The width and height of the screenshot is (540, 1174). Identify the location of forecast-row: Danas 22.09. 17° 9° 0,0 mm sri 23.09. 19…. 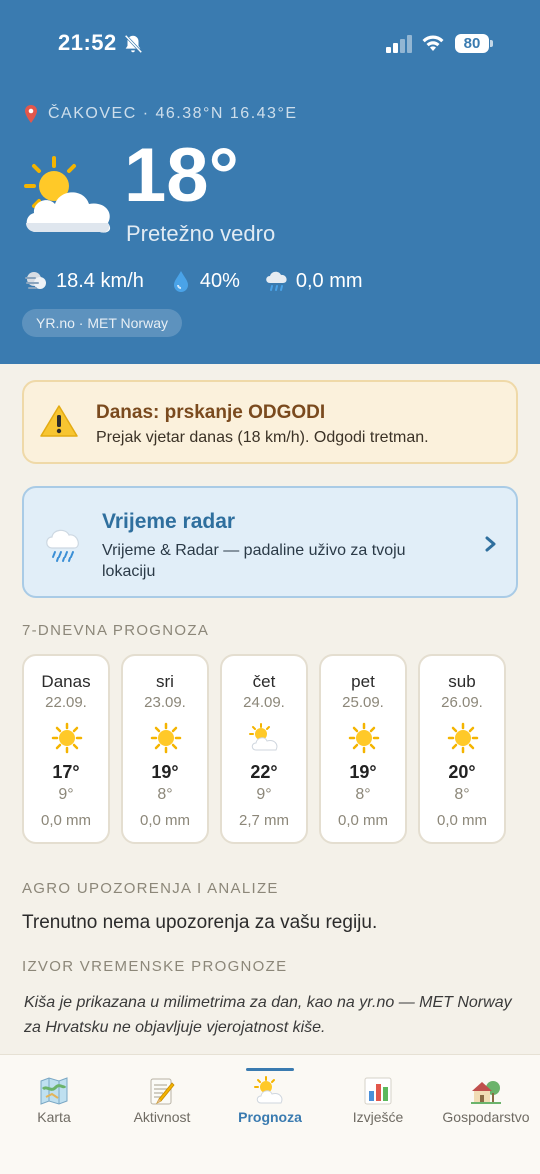
(270, 749).